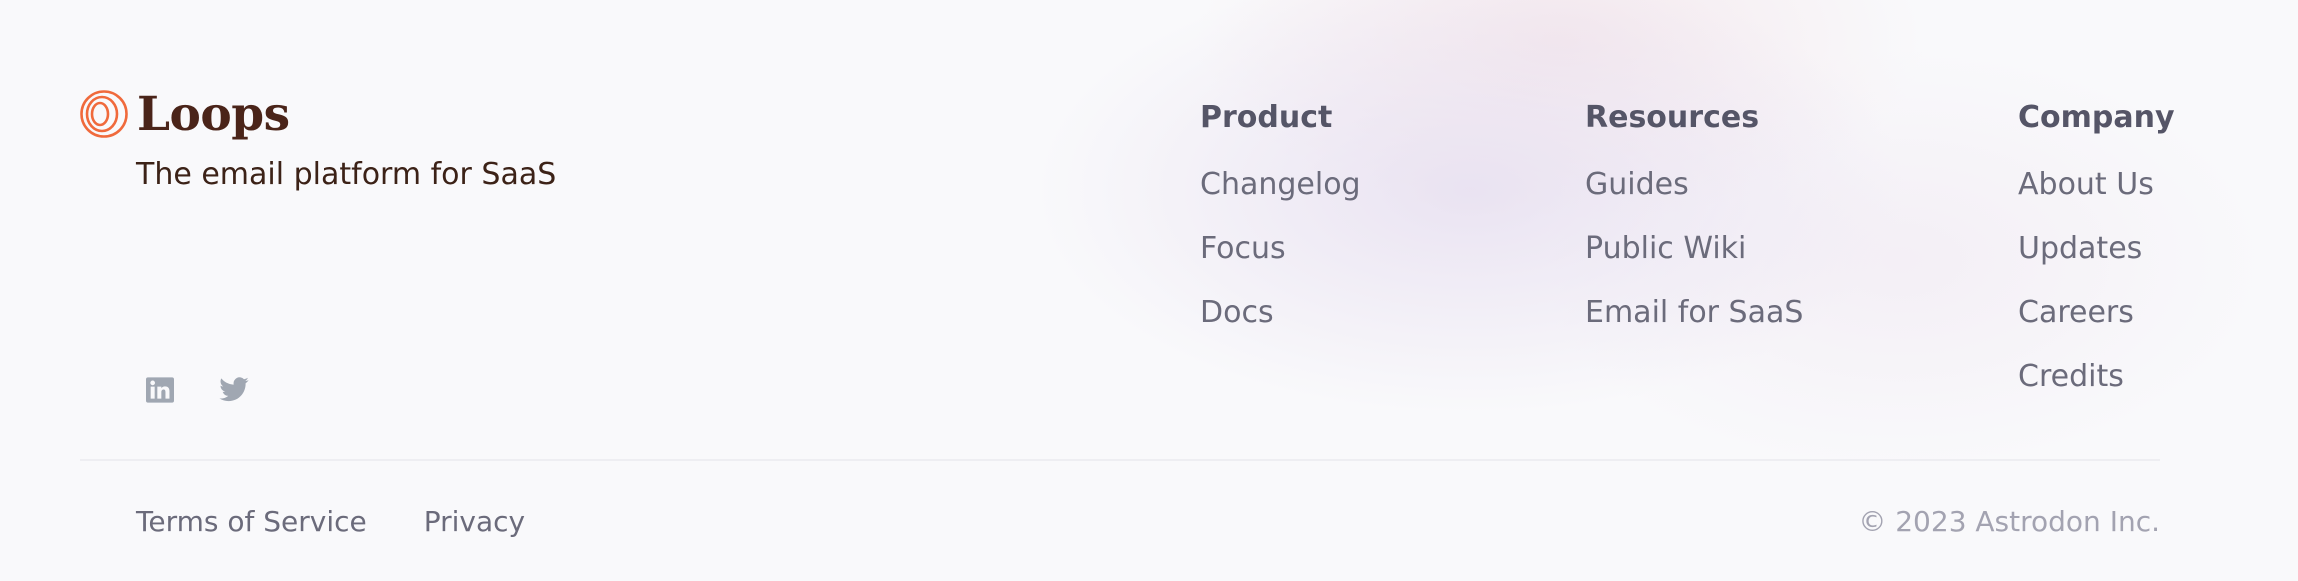  What do you see at coordinates (1694, 185) in the screenshot?
I see `footer-link-guides: Guides` at bounding box center [1694, 185].